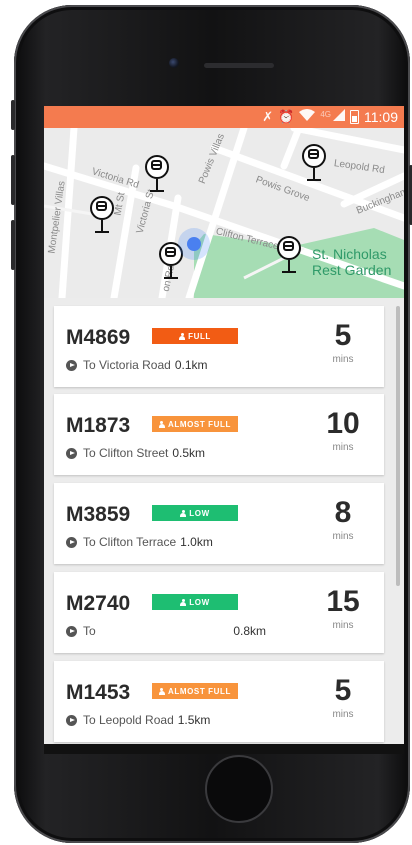  I want to click on destination-row: To Clifton Terrace 1.0km, so click(139, 542).